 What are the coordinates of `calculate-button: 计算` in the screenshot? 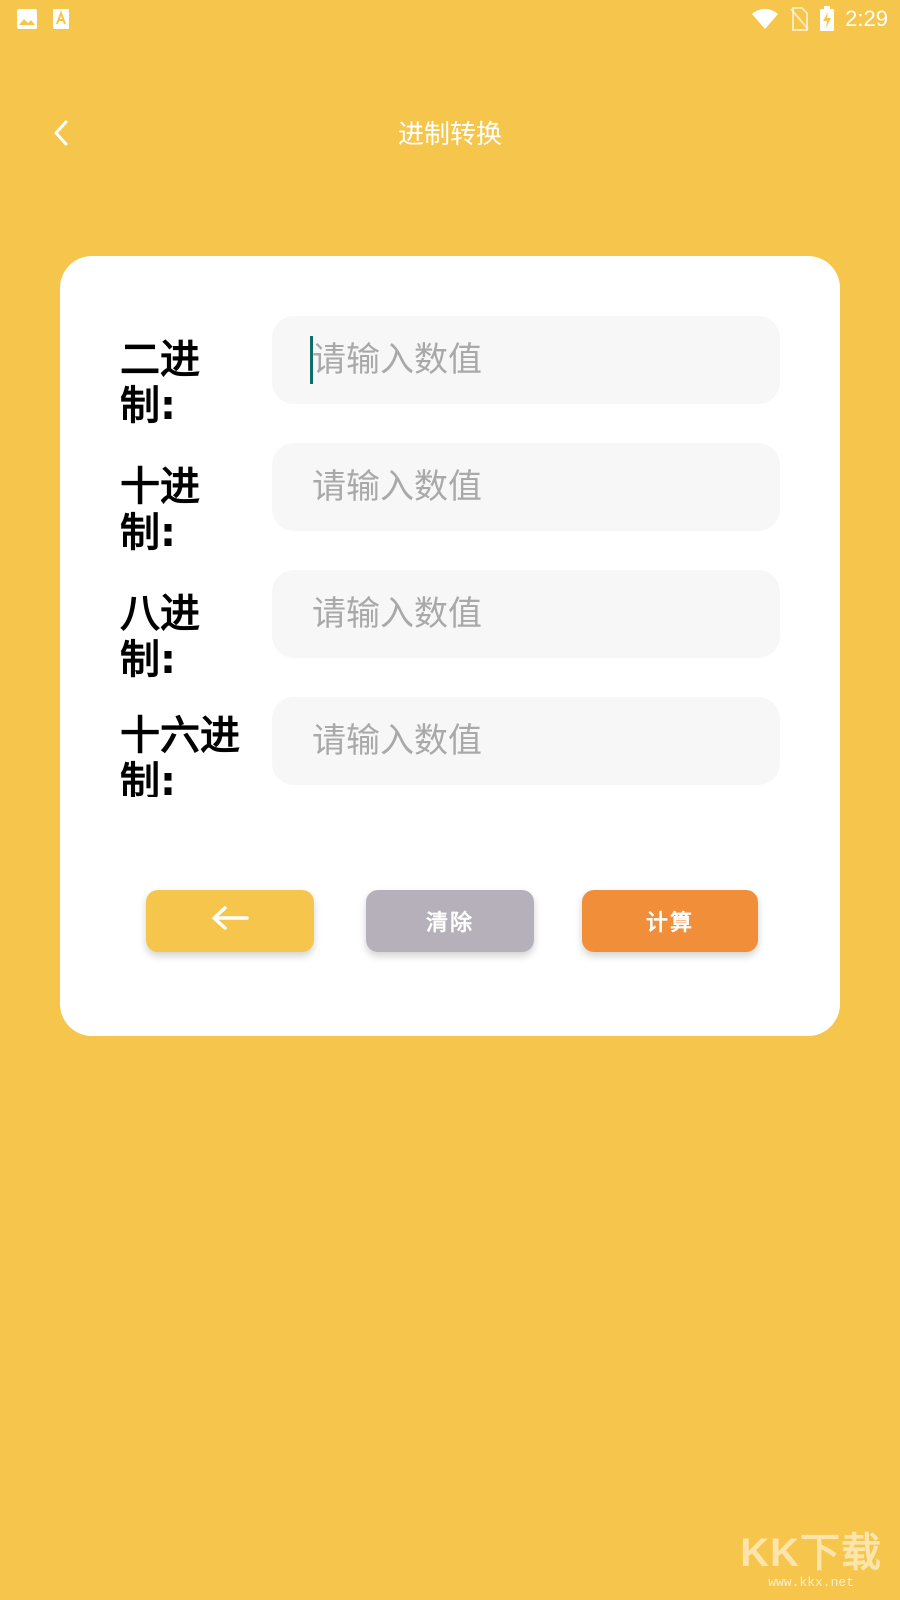 It's located at (670, 921).